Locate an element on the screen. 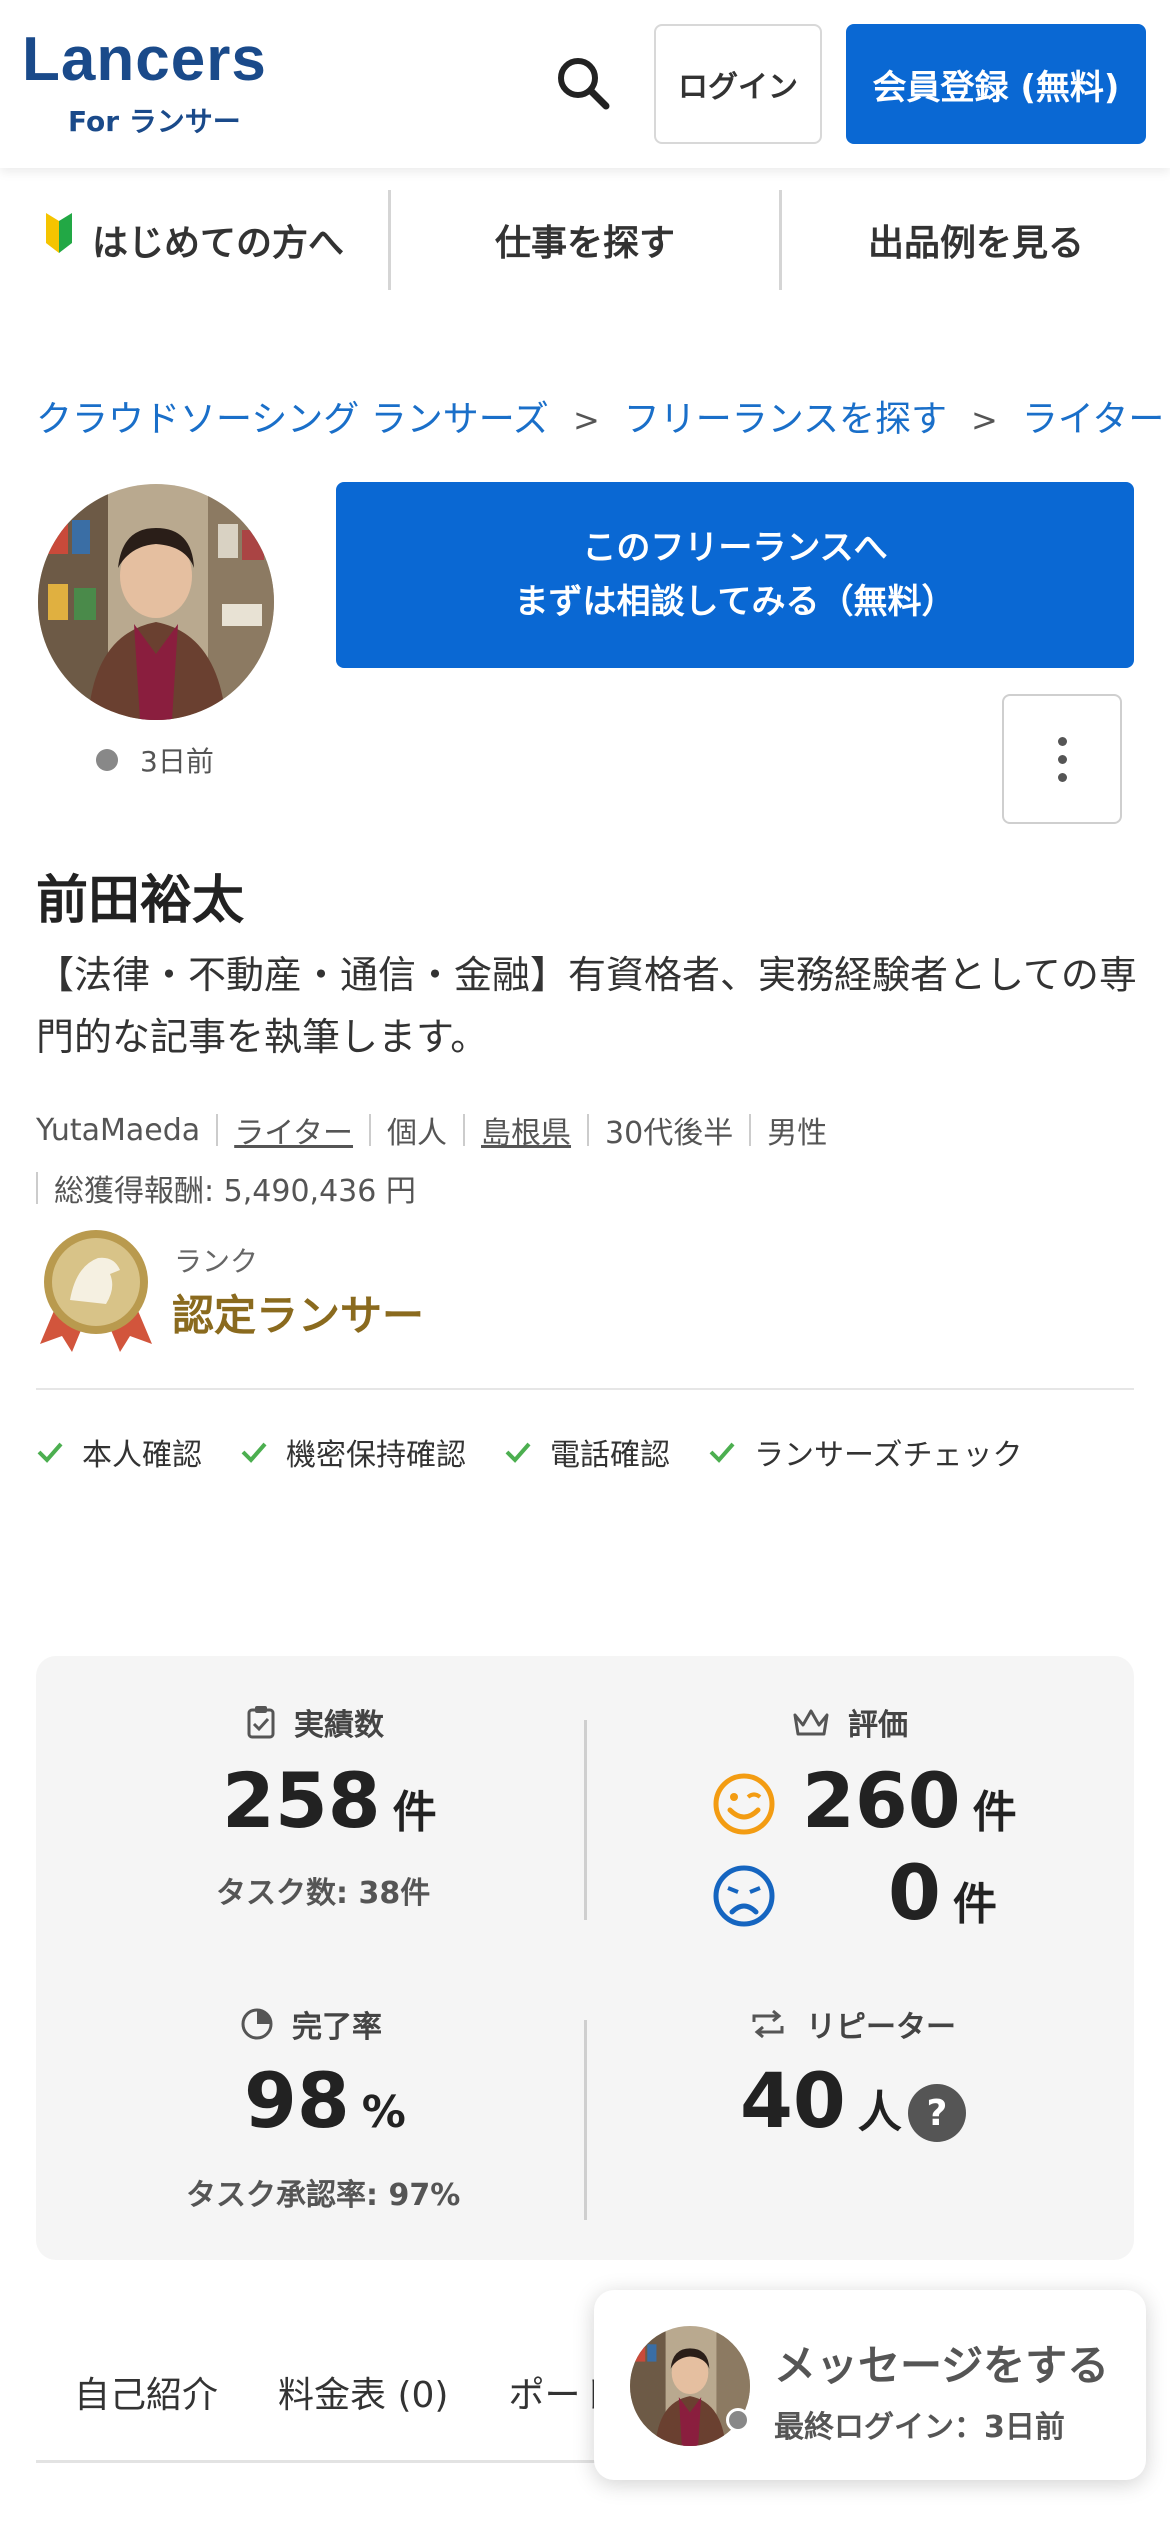 This screenshot has width=1170, height=2532. nav-item-find-jobs: 仕事を探す is located at coordinates (583, 240).